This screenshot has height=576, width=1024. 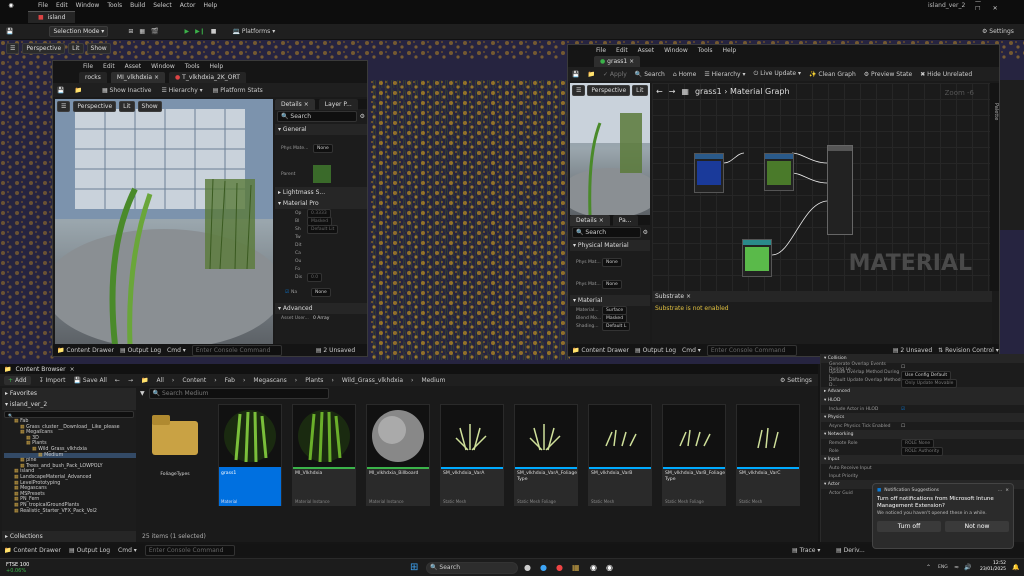 I want to click on menu-build: Build, so click(x=137, y=5).